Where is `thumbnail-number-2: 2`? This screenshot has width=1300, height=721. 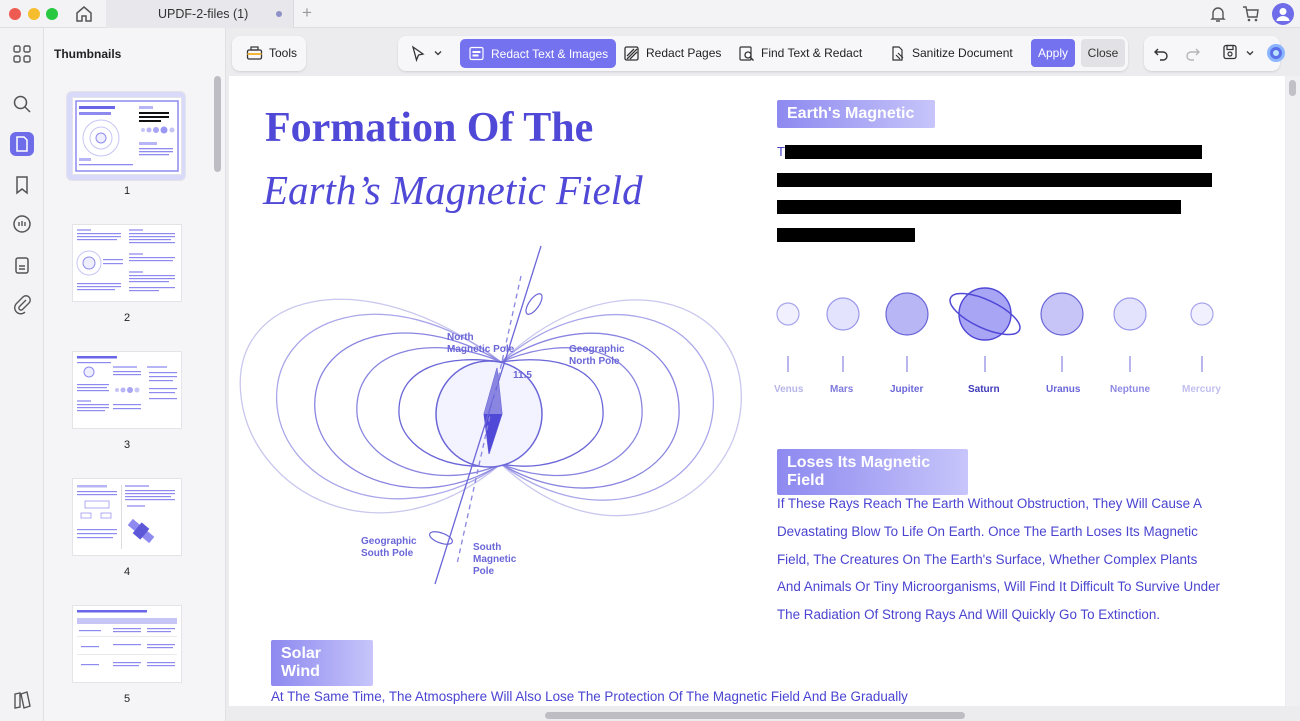
thumbnail-number-2: 2 is located at coordinates (127, 318).